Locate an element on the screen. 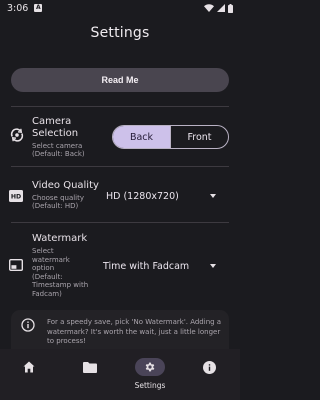 The image size is (320, 400). watermark-subtitle-line: option is located at coordinates (43, 268).